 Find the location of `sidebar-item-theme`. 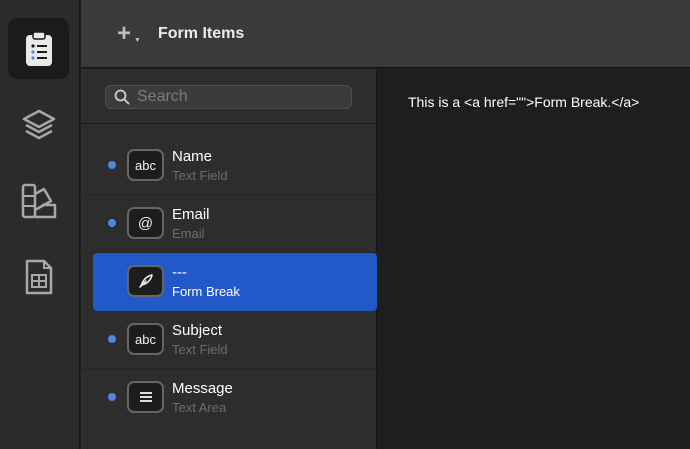

sidebar-item-theme is located at coordinates (38, 200).